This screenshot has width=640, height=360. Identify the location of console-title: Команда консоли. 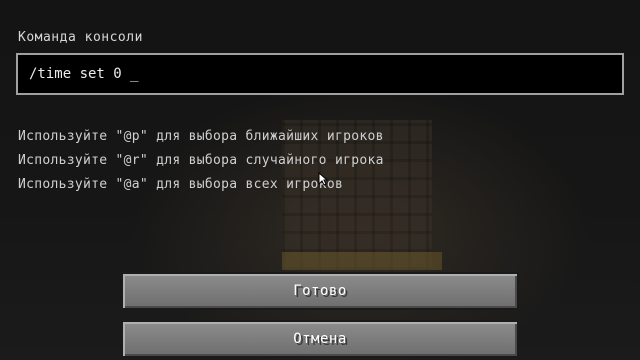
(80, 37).